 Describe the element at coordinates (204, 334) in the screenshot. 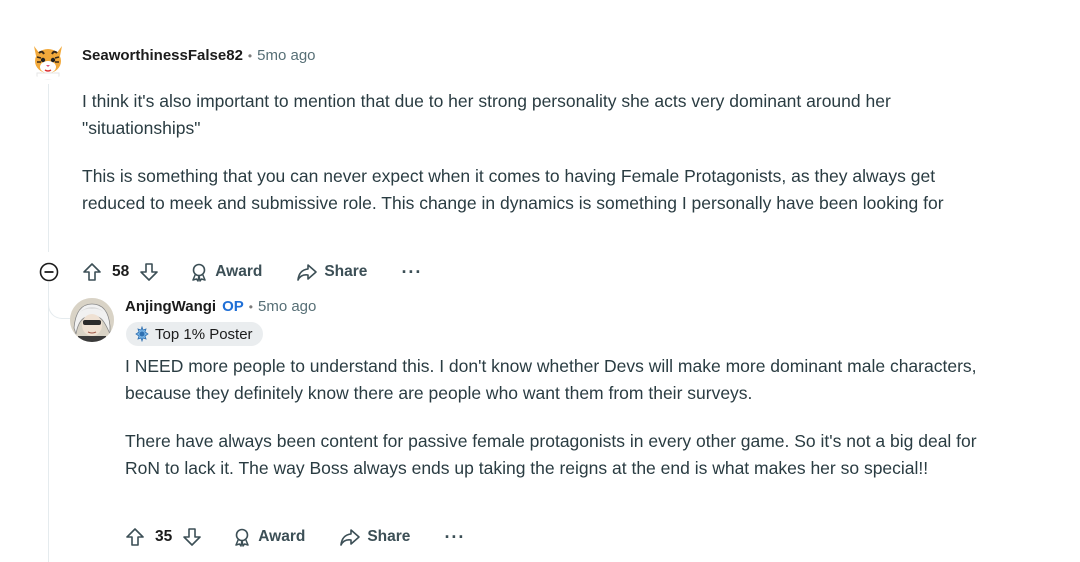

I see `flair-label: Top 1% Poster` at that location.